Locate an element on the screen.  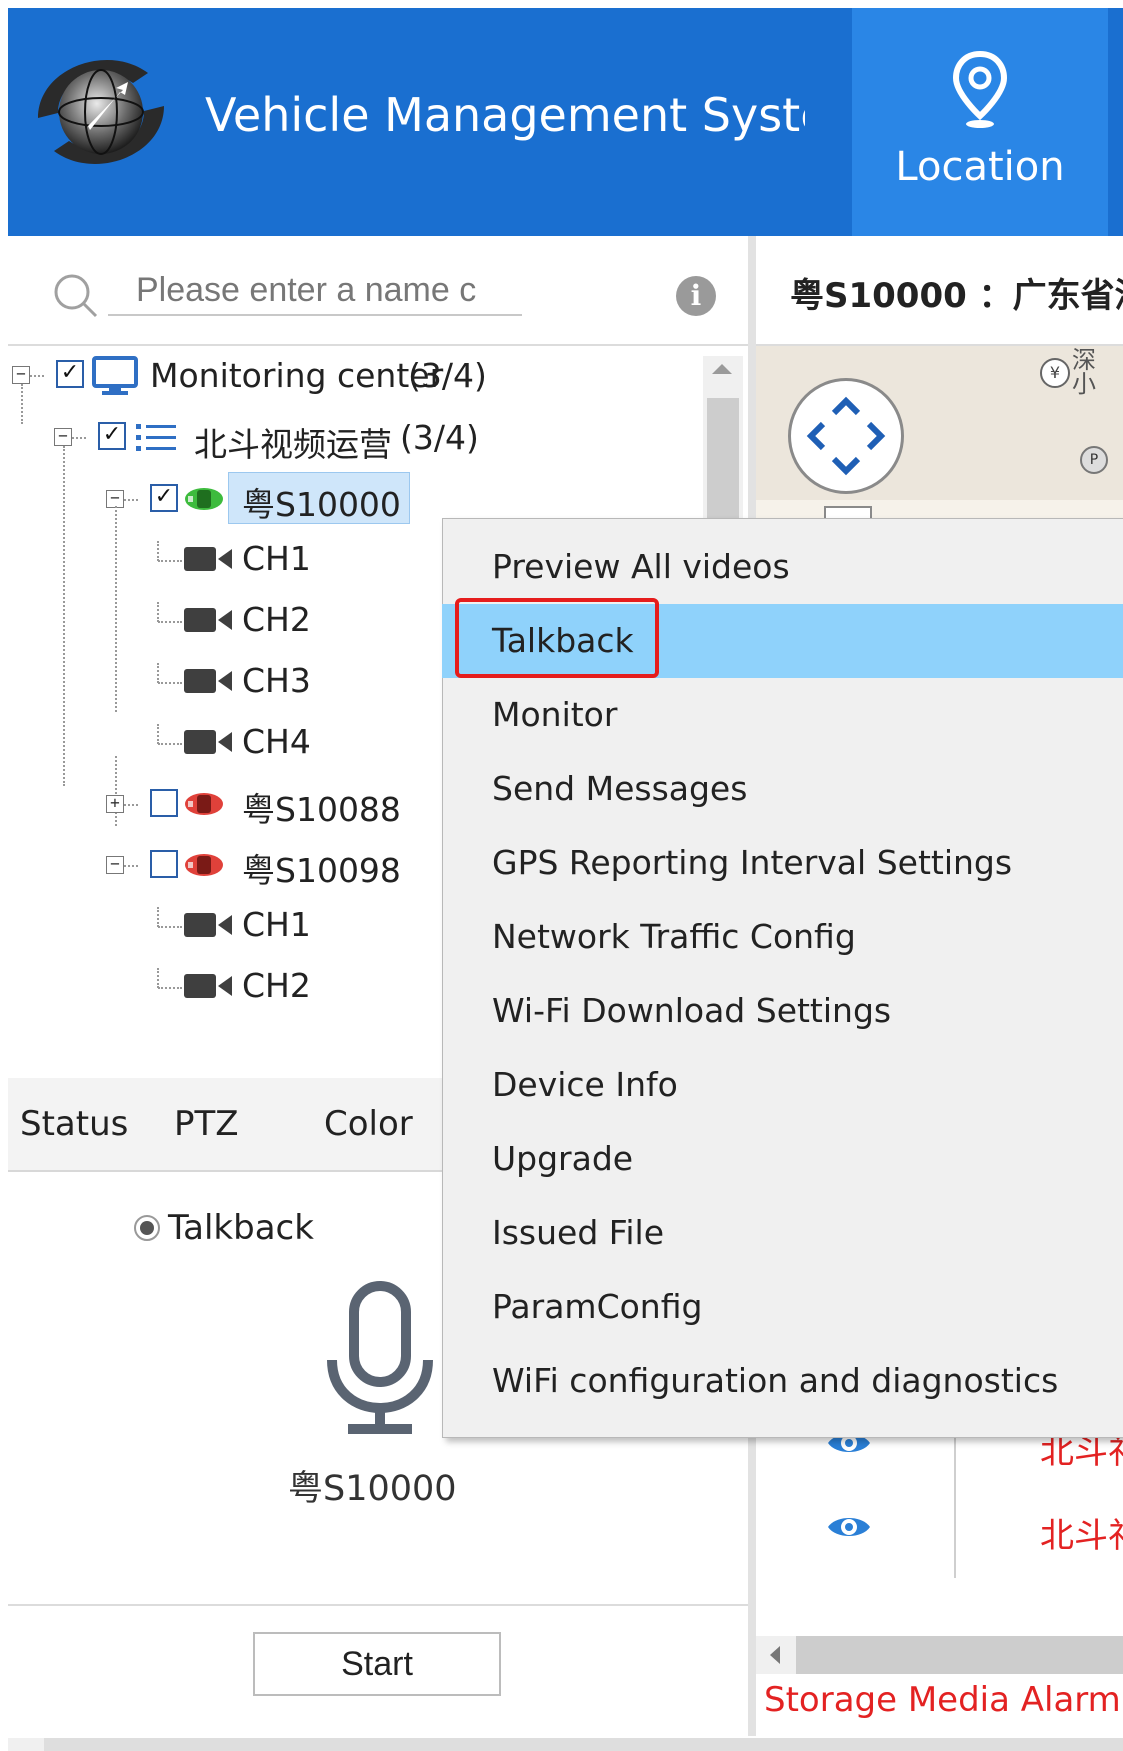
list-icon is located at coordinates (156, 437).